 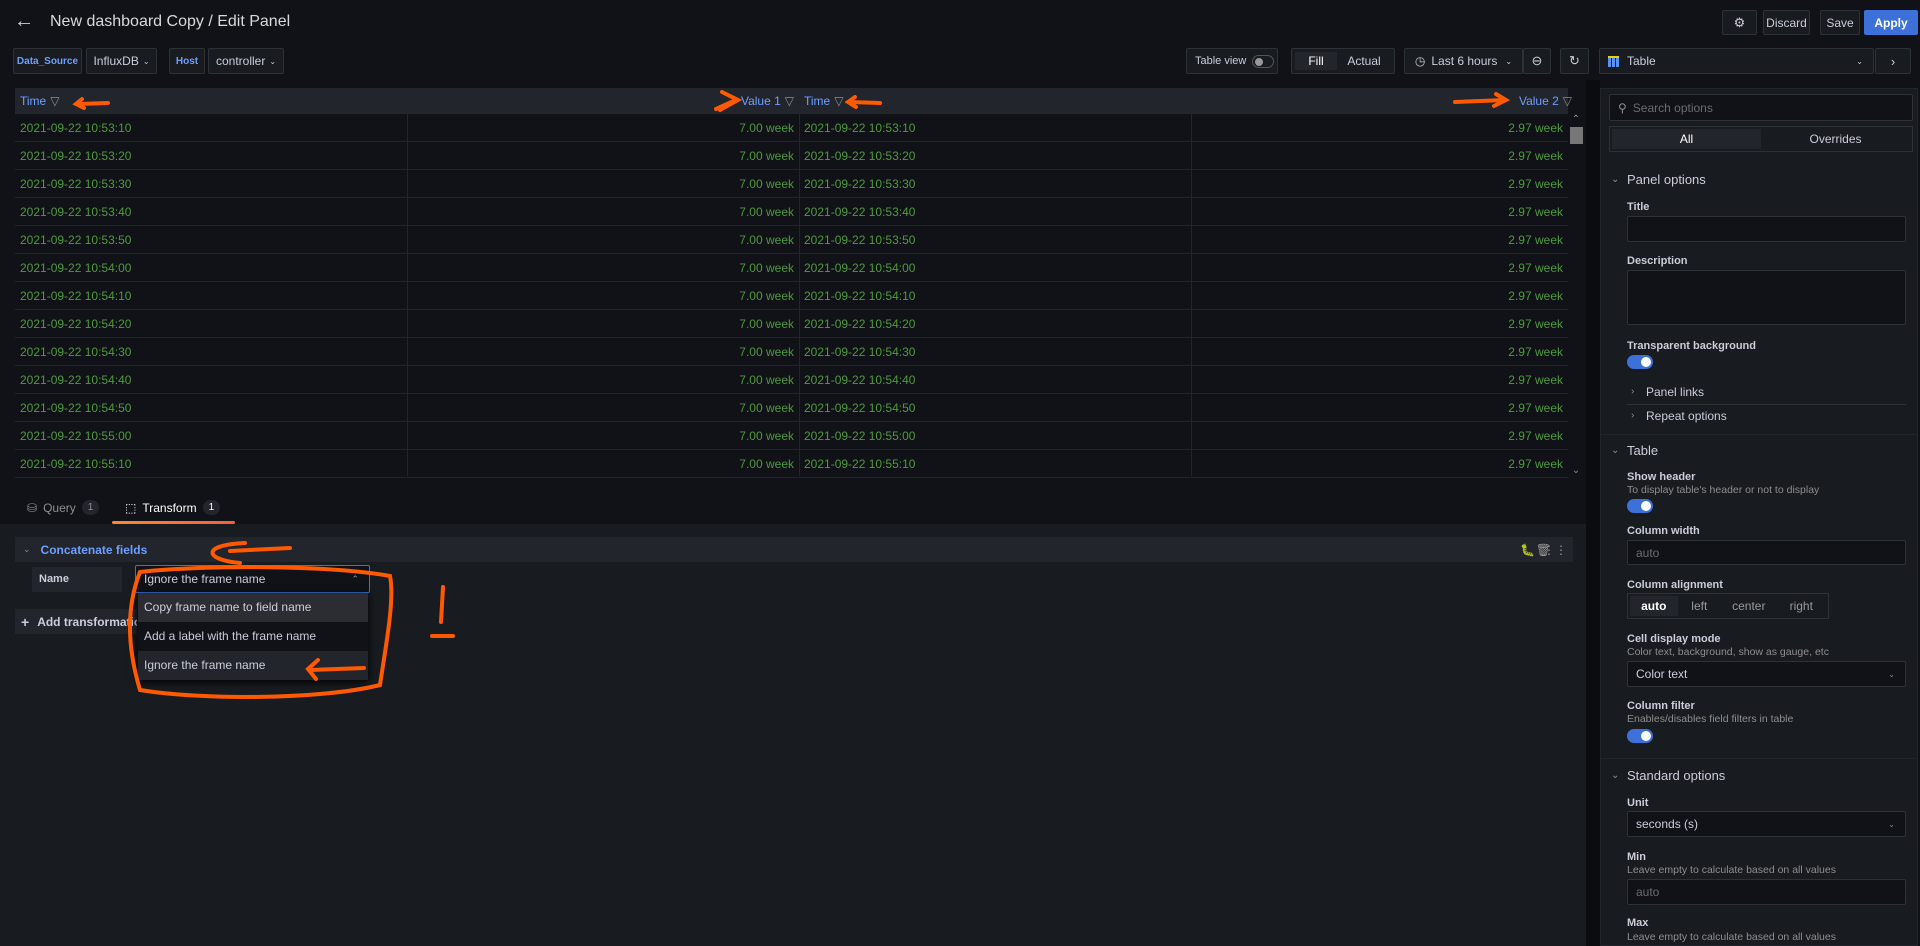 What do you see at coordinates (1736, 61) in the screenshot?
I see `visualization-picker: Table ⌄` at bounding box center [1736, 61].